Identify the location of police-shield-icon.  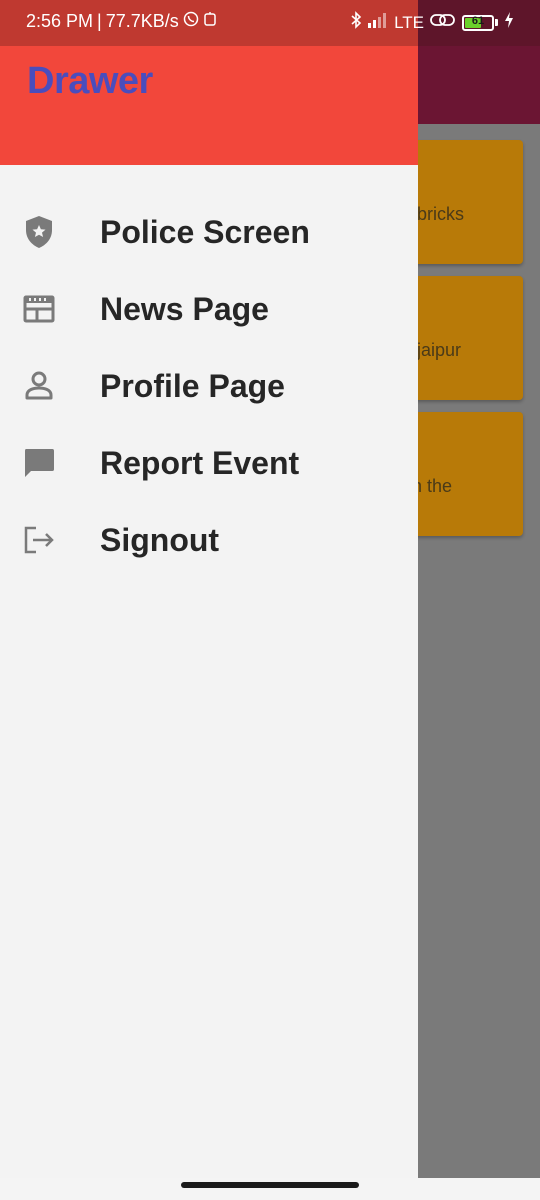
(39, 232).